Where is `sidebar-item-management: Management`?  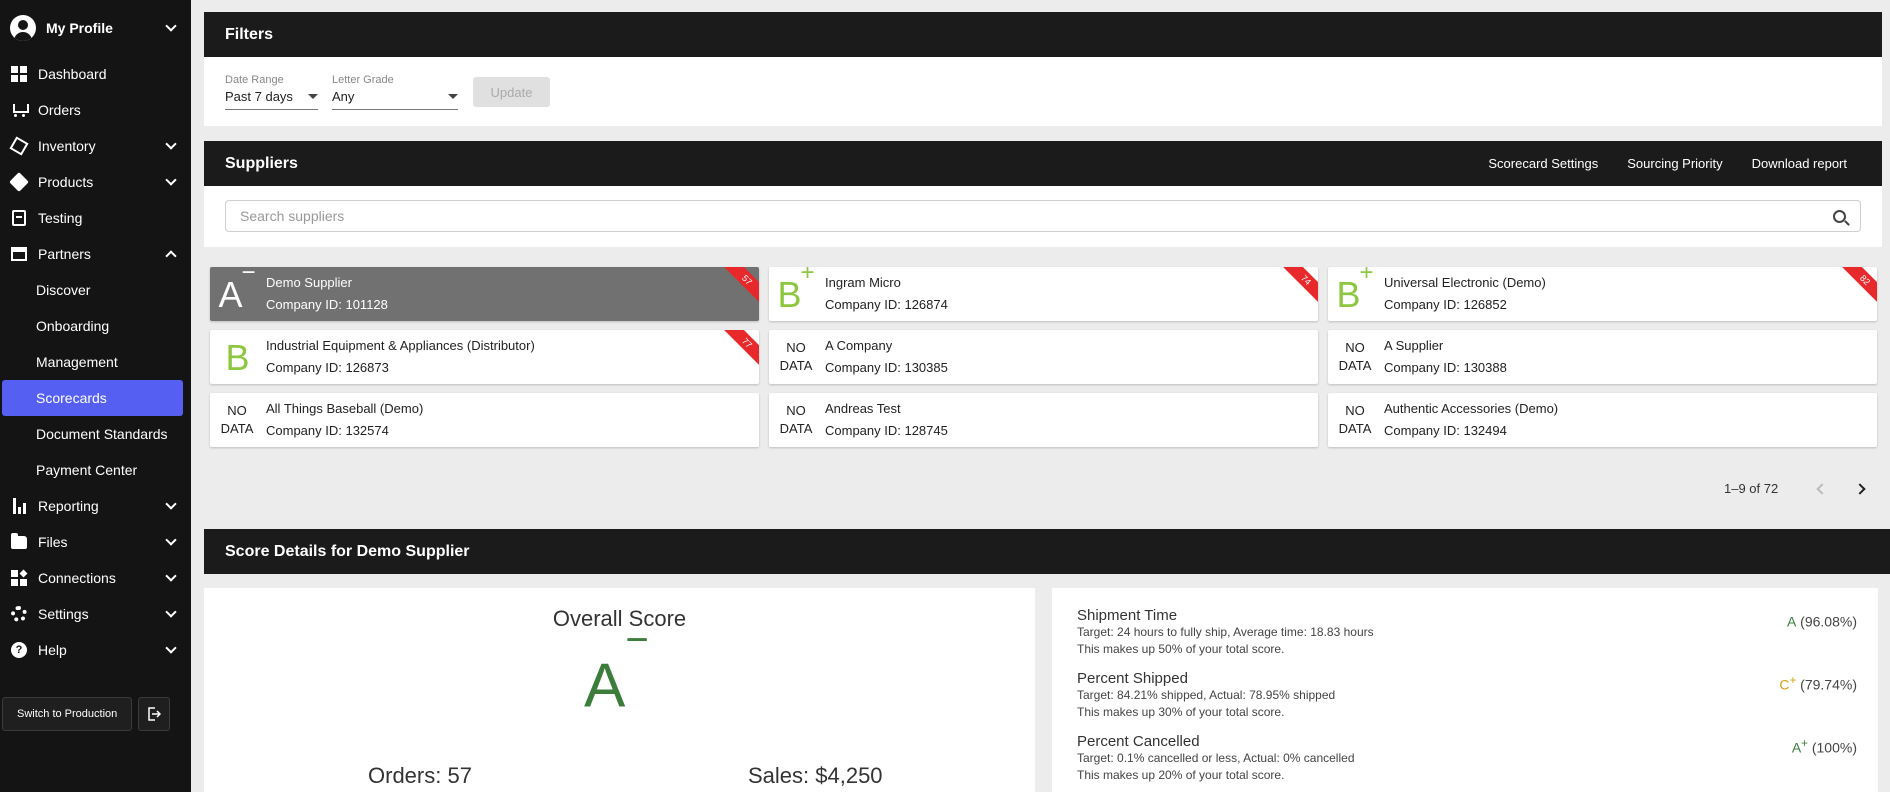
sidebar-item-management: Management is located at coordinates (95, 362).